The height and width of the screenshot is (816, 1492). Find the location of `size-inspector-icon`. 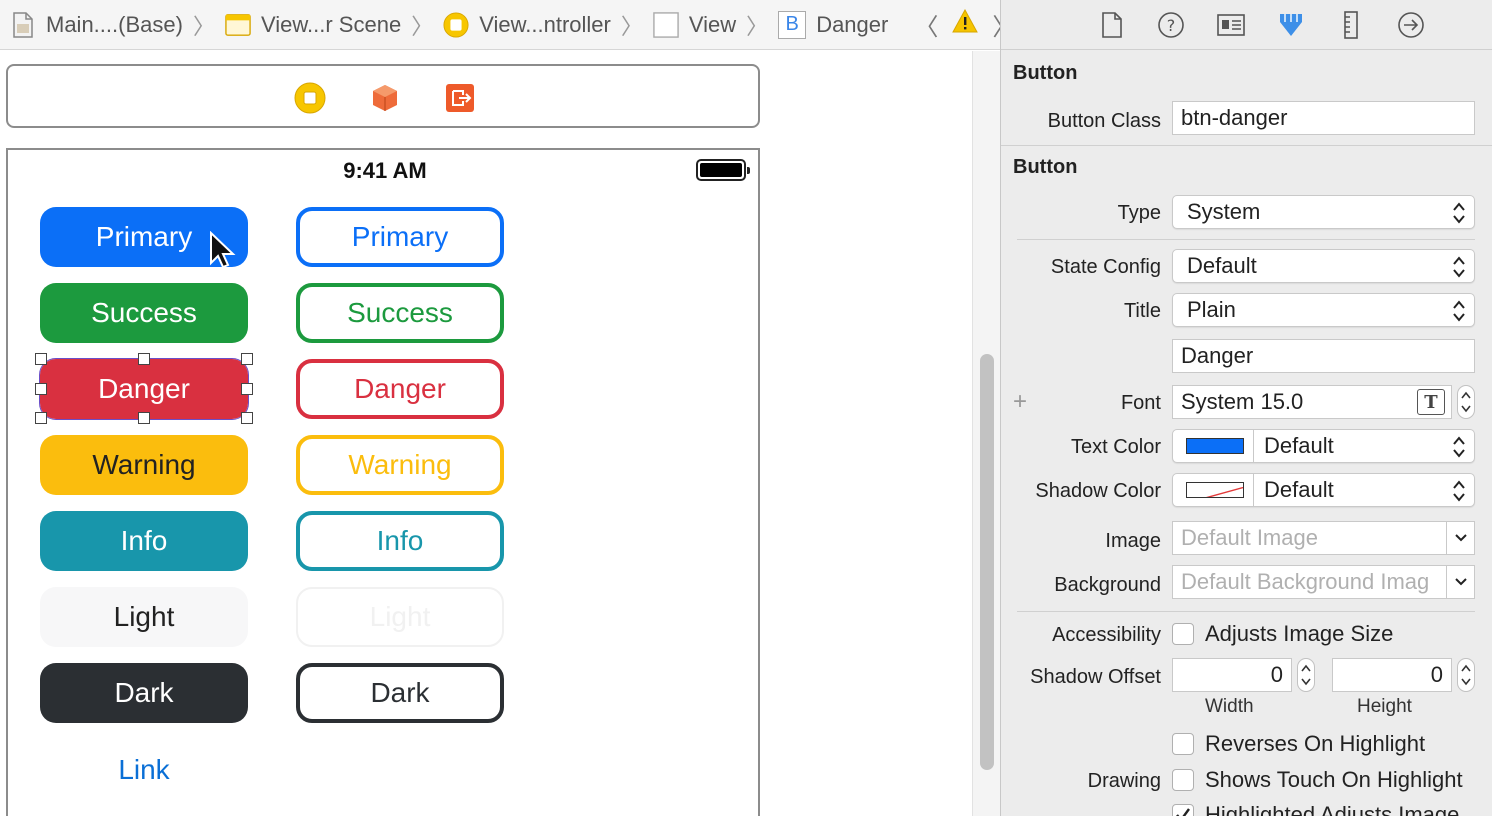

size-inspector-icon is located at coordinates (1351, 25).